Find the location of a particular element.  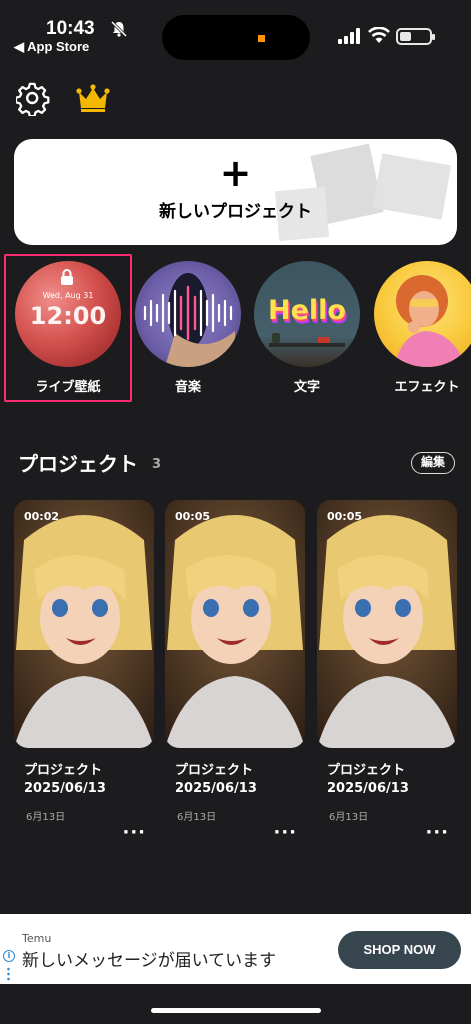

project-thumbnail: 00:02 is located at coordinates (84, 624).